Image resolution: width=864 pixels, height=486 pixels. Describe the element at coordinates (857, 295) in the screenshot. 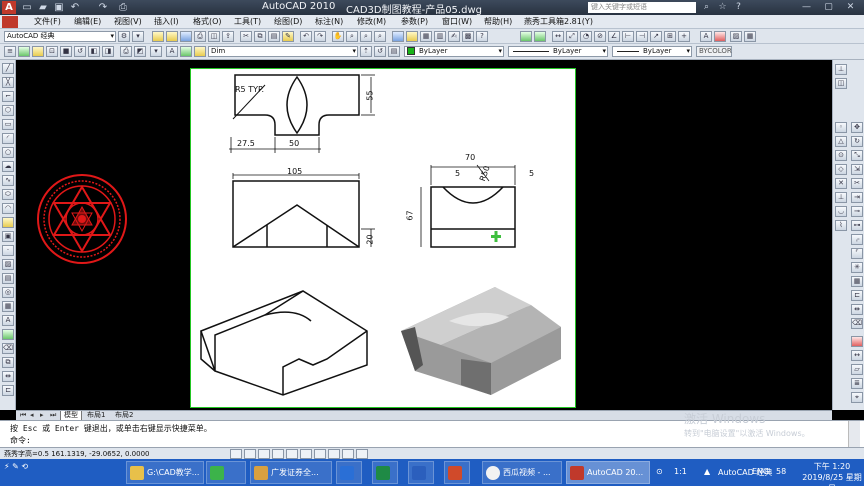

I see `offset-r-icon: ⊏` at that location.